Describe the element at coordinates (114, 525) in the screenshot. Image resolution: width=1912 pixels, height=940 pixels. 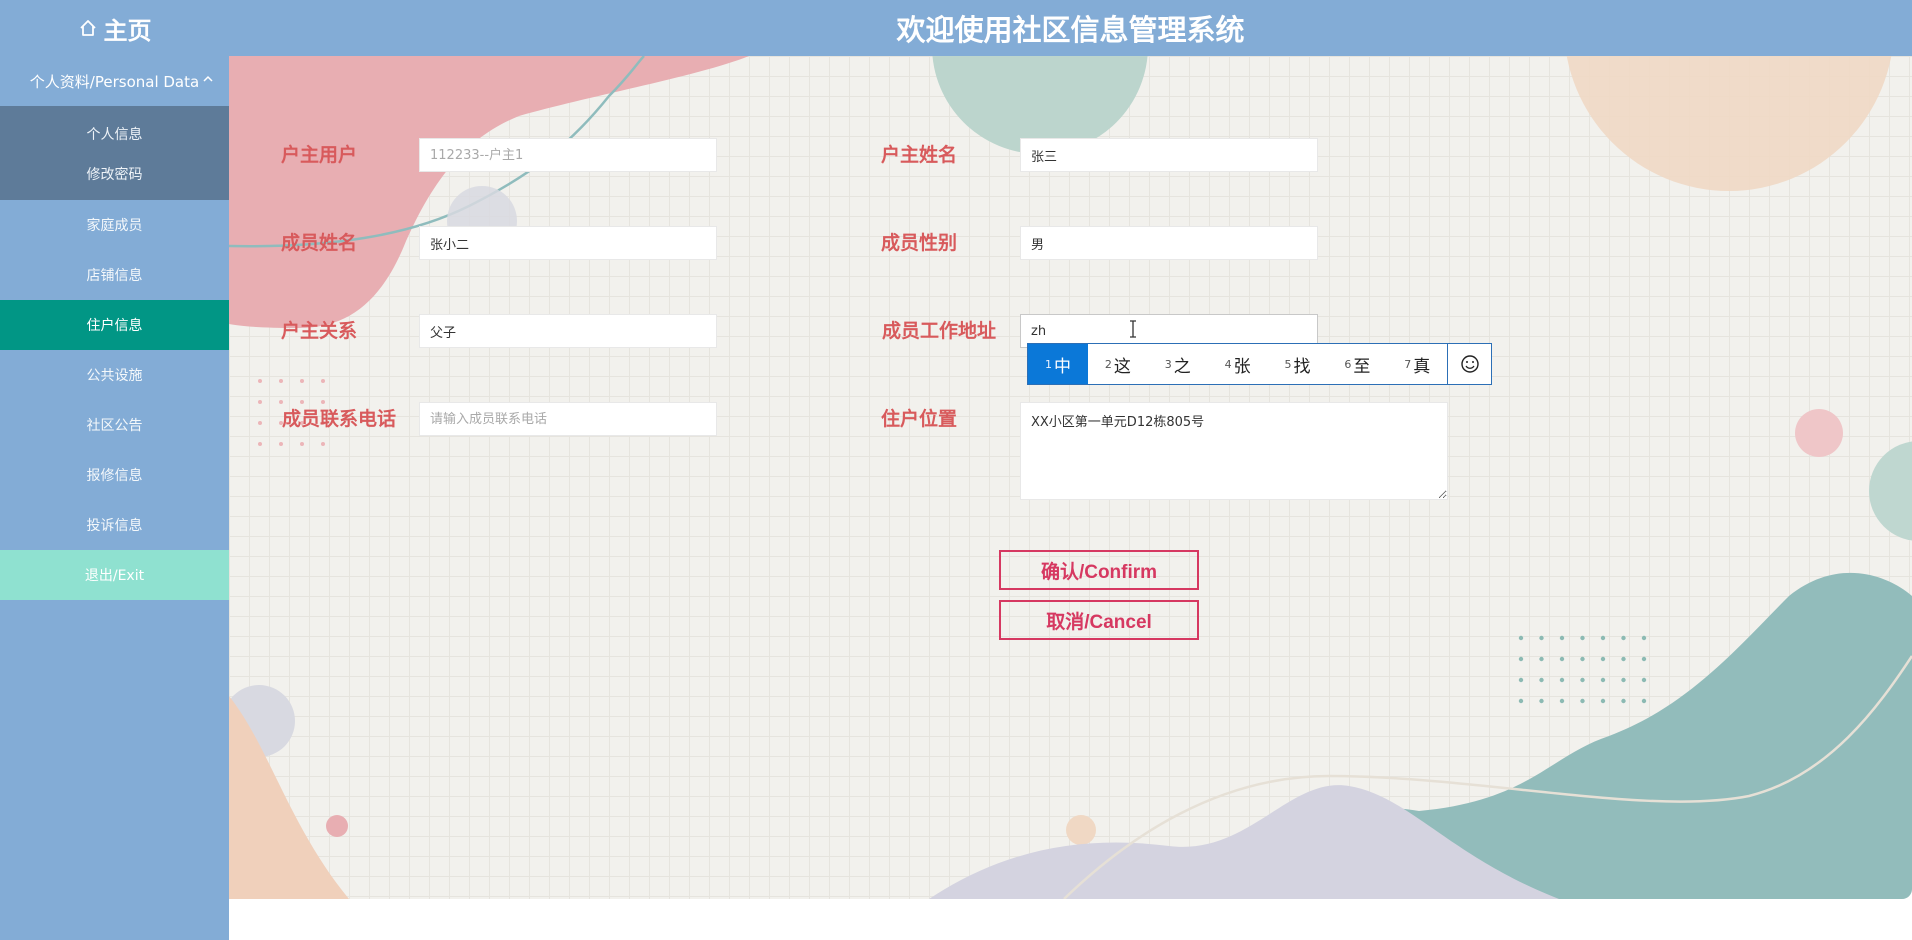
I see `sidebar-item-complaints: 投诉信息` at that location.